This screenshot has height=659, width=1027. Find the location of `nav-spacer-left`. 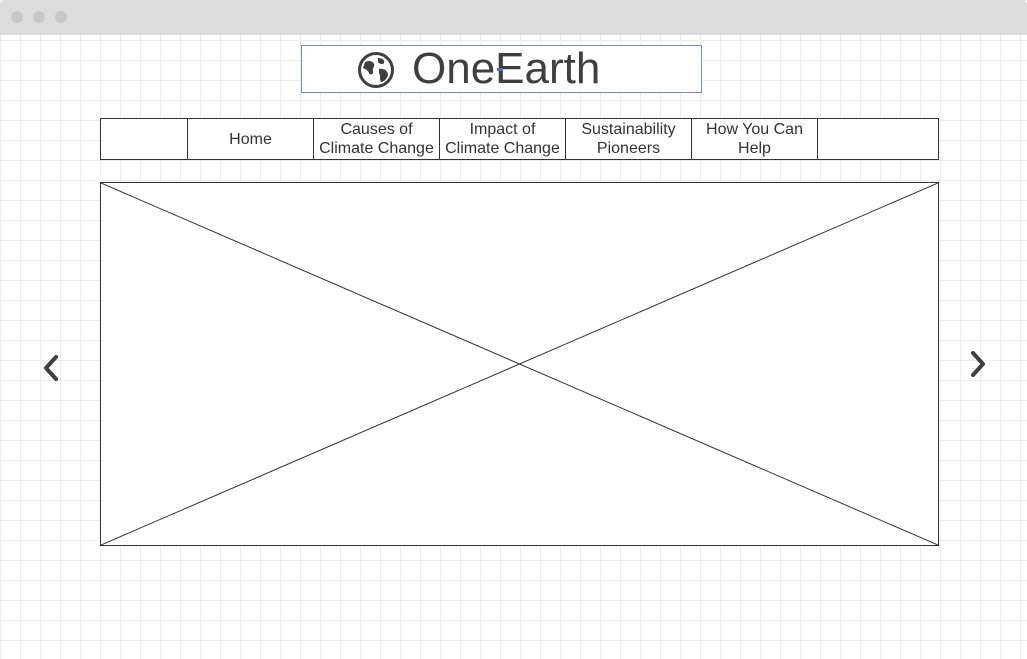

nav-spacer-left is located at coordinates (144, 139).